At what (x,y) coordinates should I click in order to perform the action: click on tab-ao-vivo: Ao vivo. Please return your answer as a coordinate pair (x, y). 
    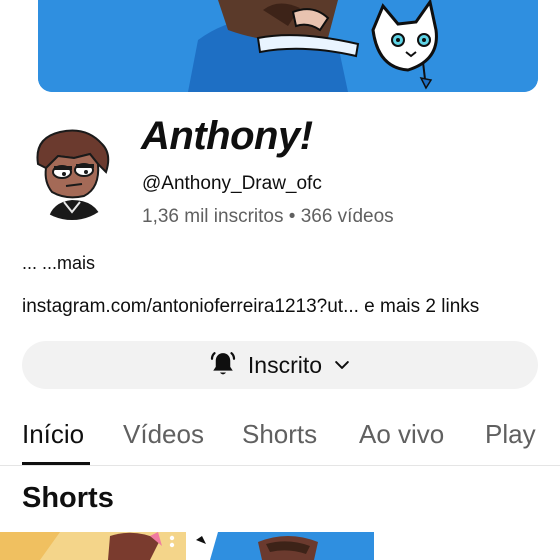
    Looking at the image, I should click on (401, 434).